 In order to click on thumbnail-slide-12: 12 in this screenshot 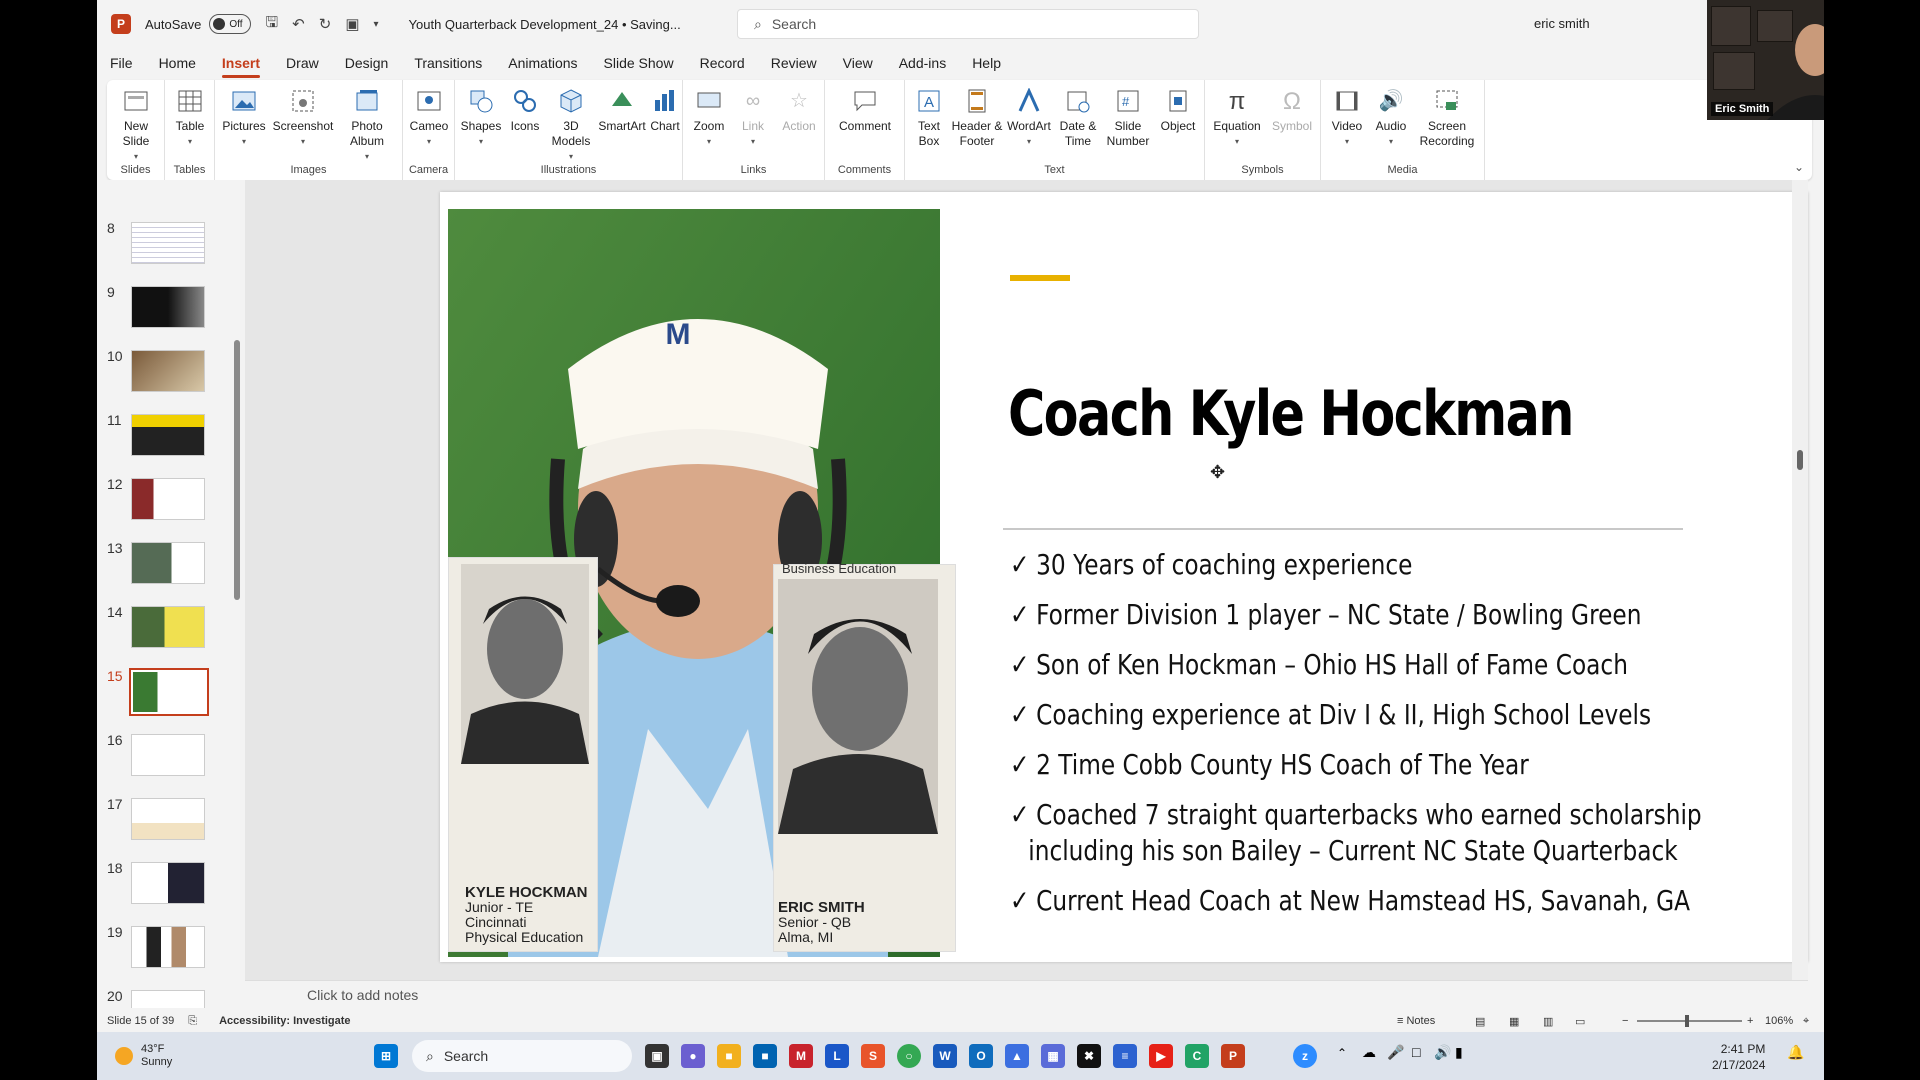, I will do `click(171, 506)`.